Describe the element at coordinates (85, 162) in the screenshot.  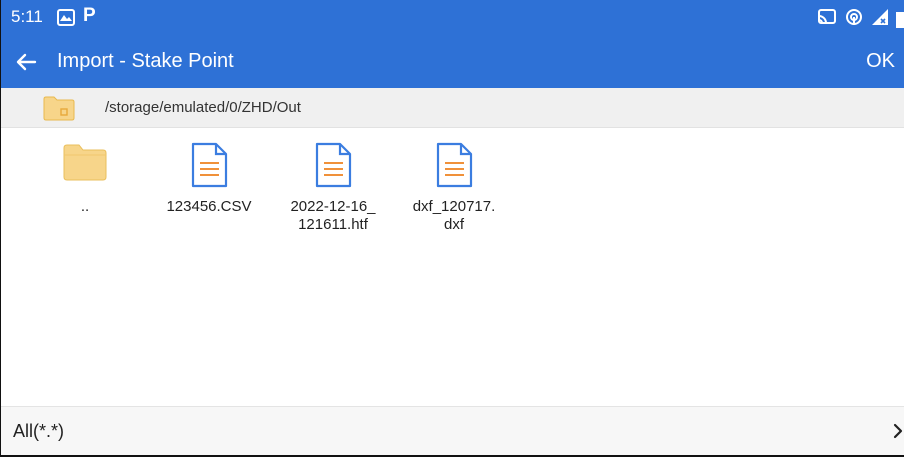
I see `folder-icon` at that location.